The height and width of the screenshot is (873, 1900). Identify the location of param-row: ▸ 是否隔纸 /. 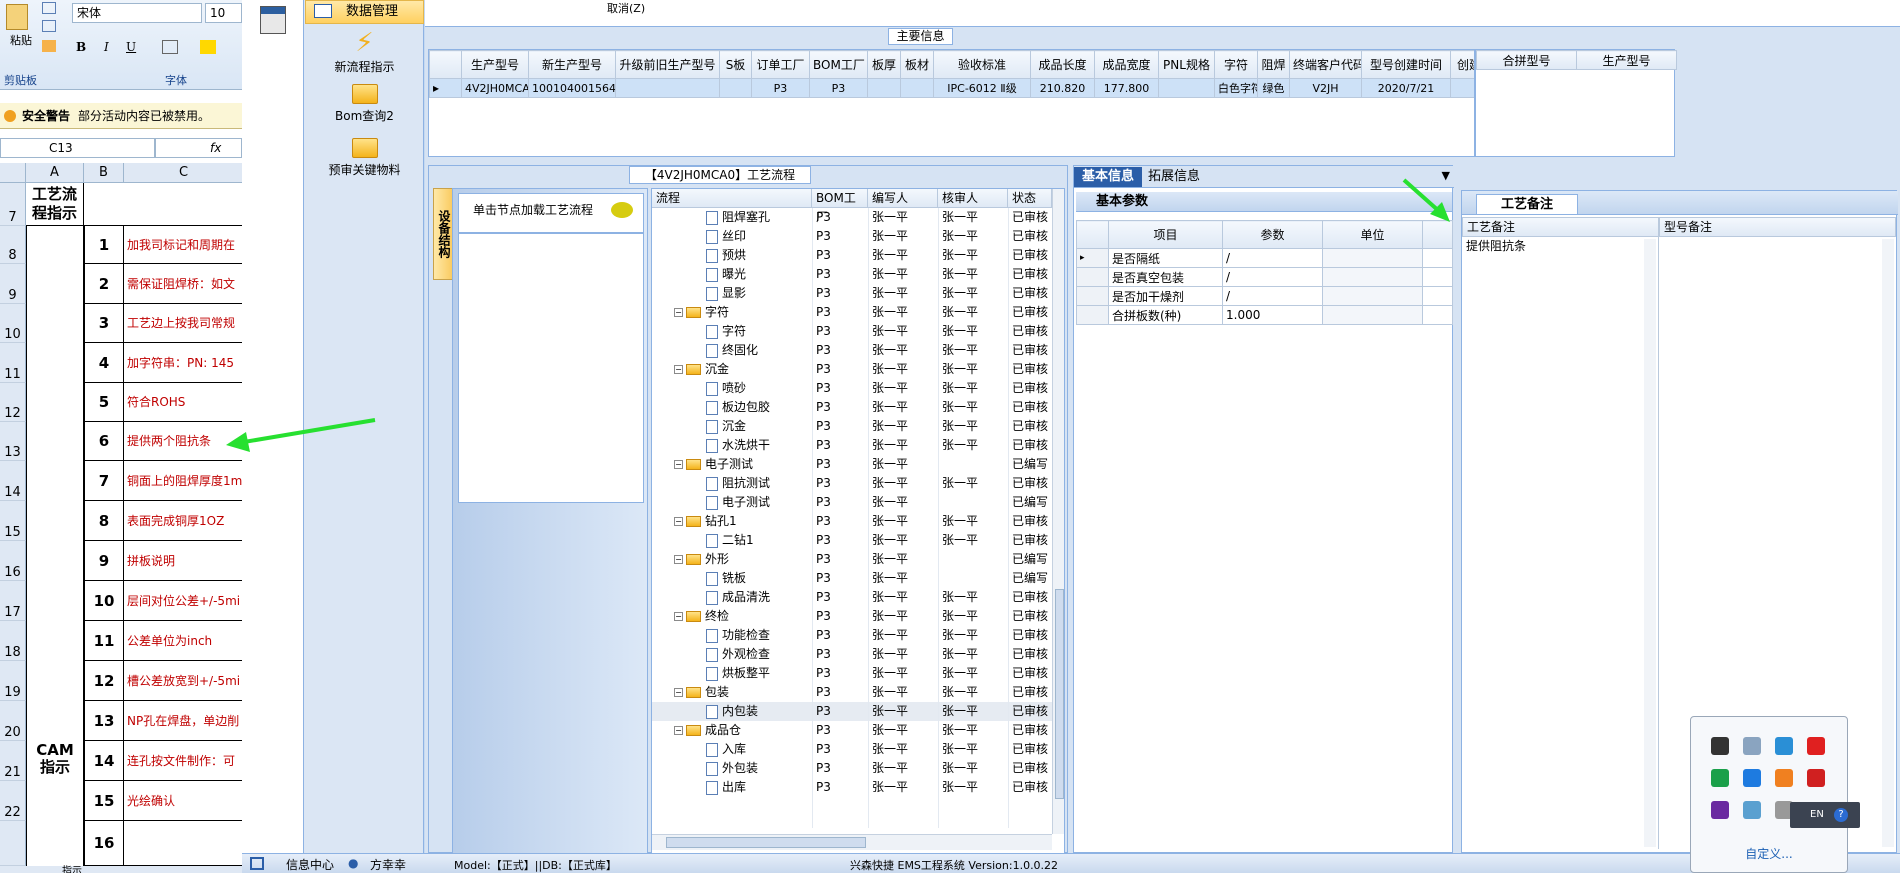
(1264, 258).